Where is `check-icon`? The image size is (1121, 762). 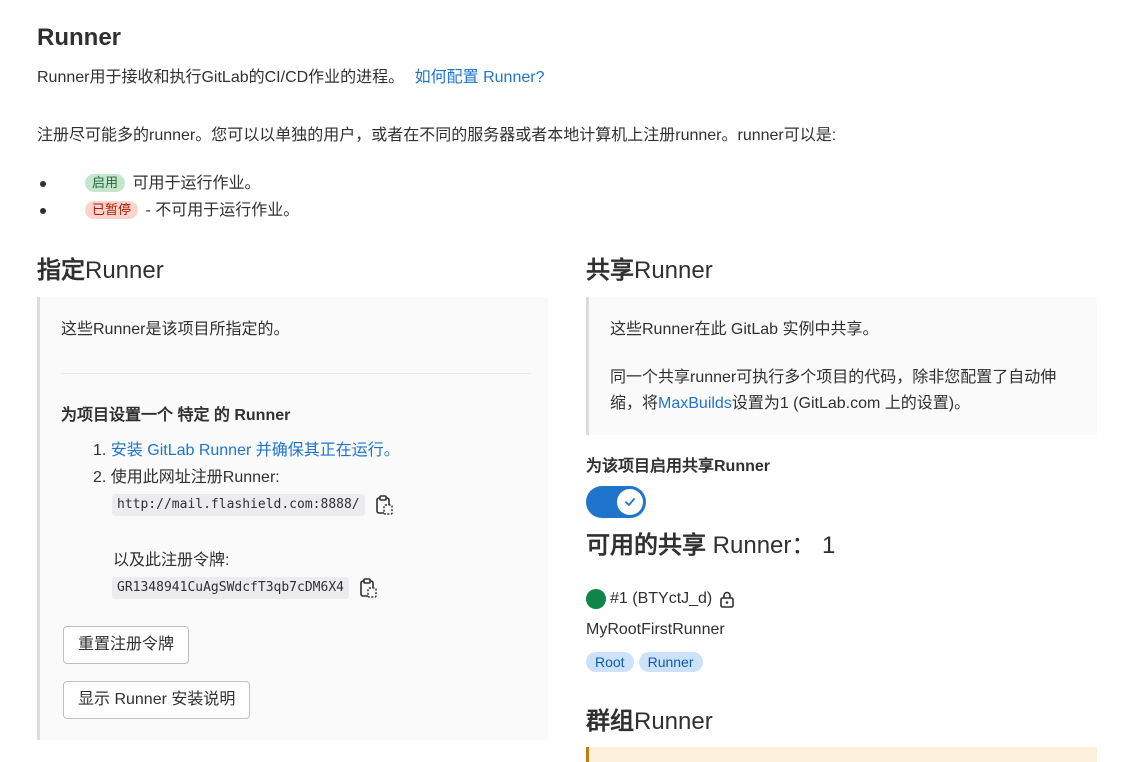 check-icon is located at coordinates (630, 502).